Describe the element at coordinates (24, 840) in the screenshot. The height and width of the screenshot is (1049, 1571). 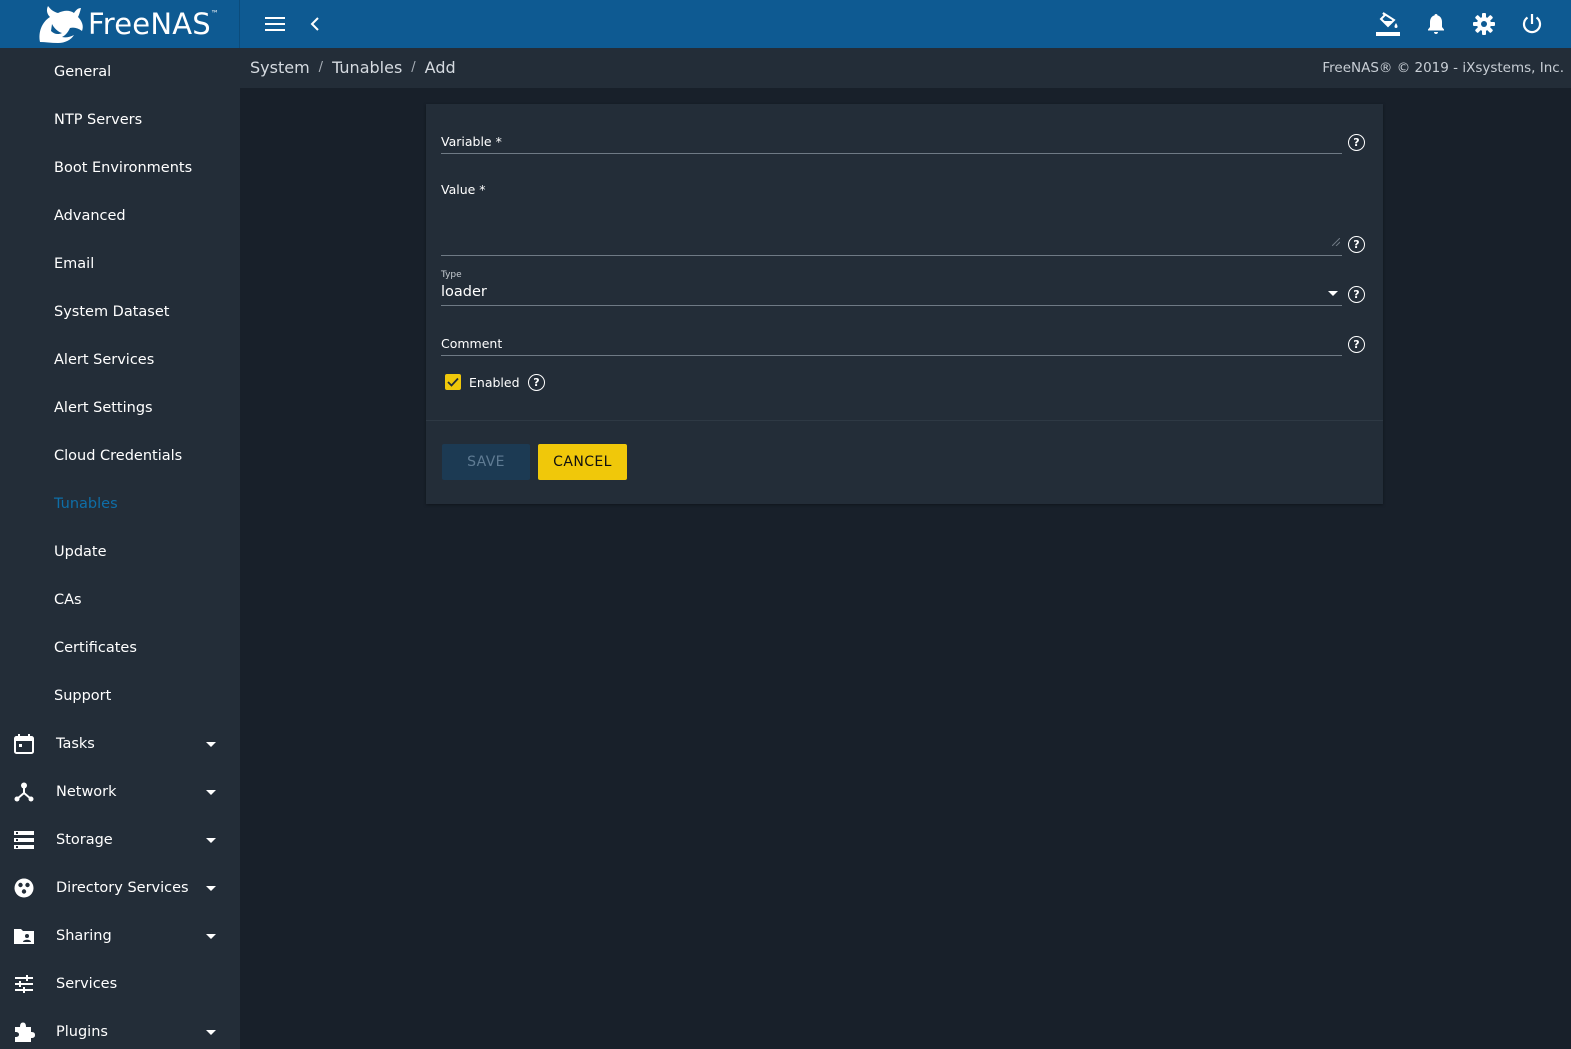
I see `storage-icon` at that location.